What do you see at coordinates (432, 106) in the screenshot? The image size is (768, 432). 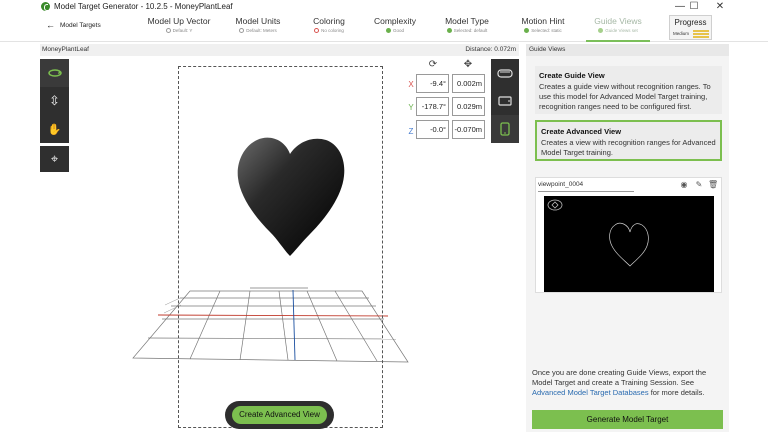 I see `rotation-y-input: -178.7°` at bounding box center [432, 106].